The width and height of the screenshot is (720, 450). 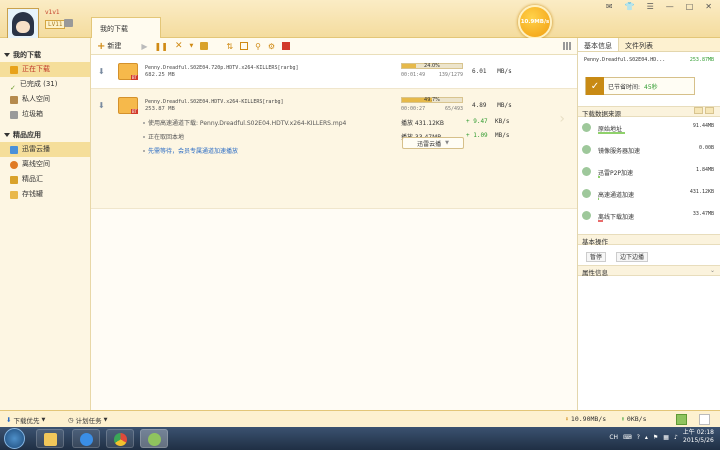 What do you see at coordinates (704, 419) in the screenshot?
I see `floating-window-icon` at bounding box center [704, 419].